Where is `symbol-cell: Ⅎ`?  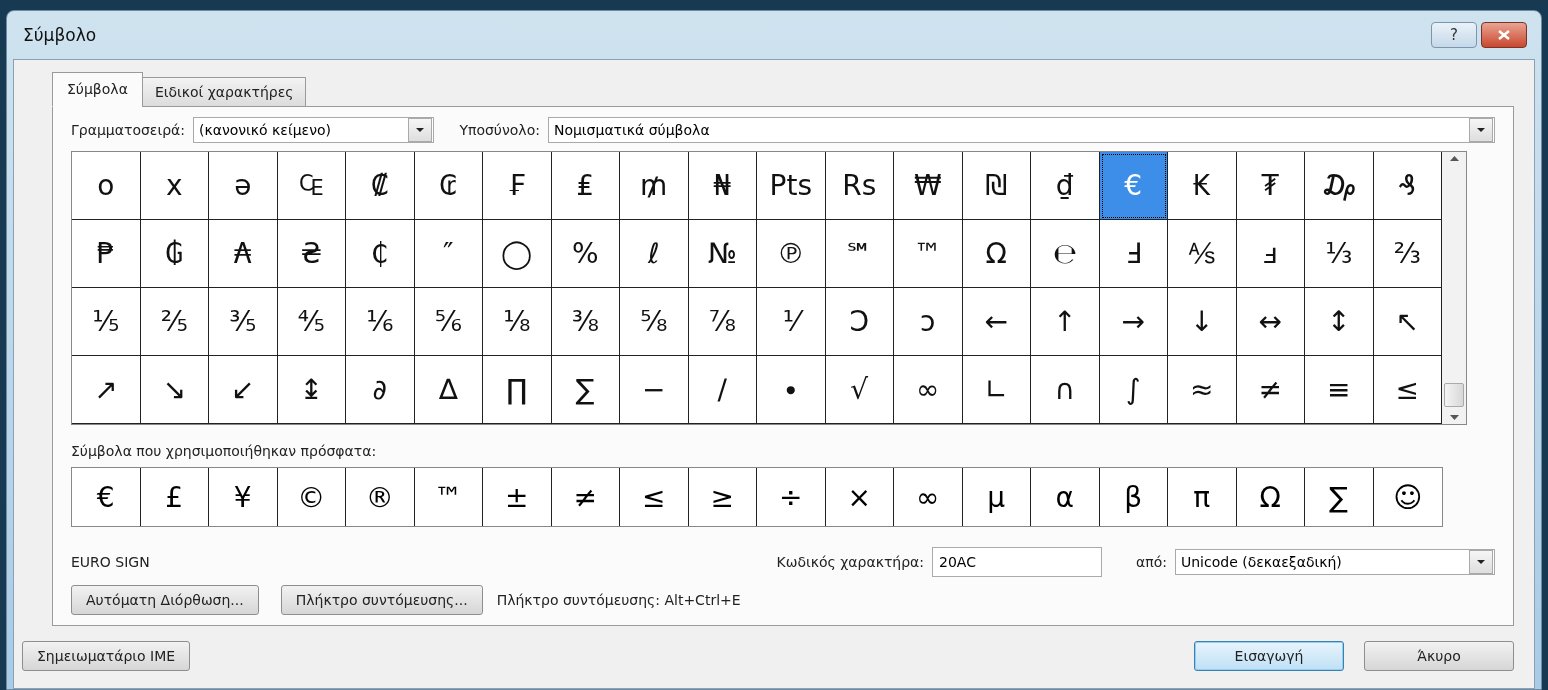
symbol-cell: Ⅎ is located at coordinates (1133, 254).